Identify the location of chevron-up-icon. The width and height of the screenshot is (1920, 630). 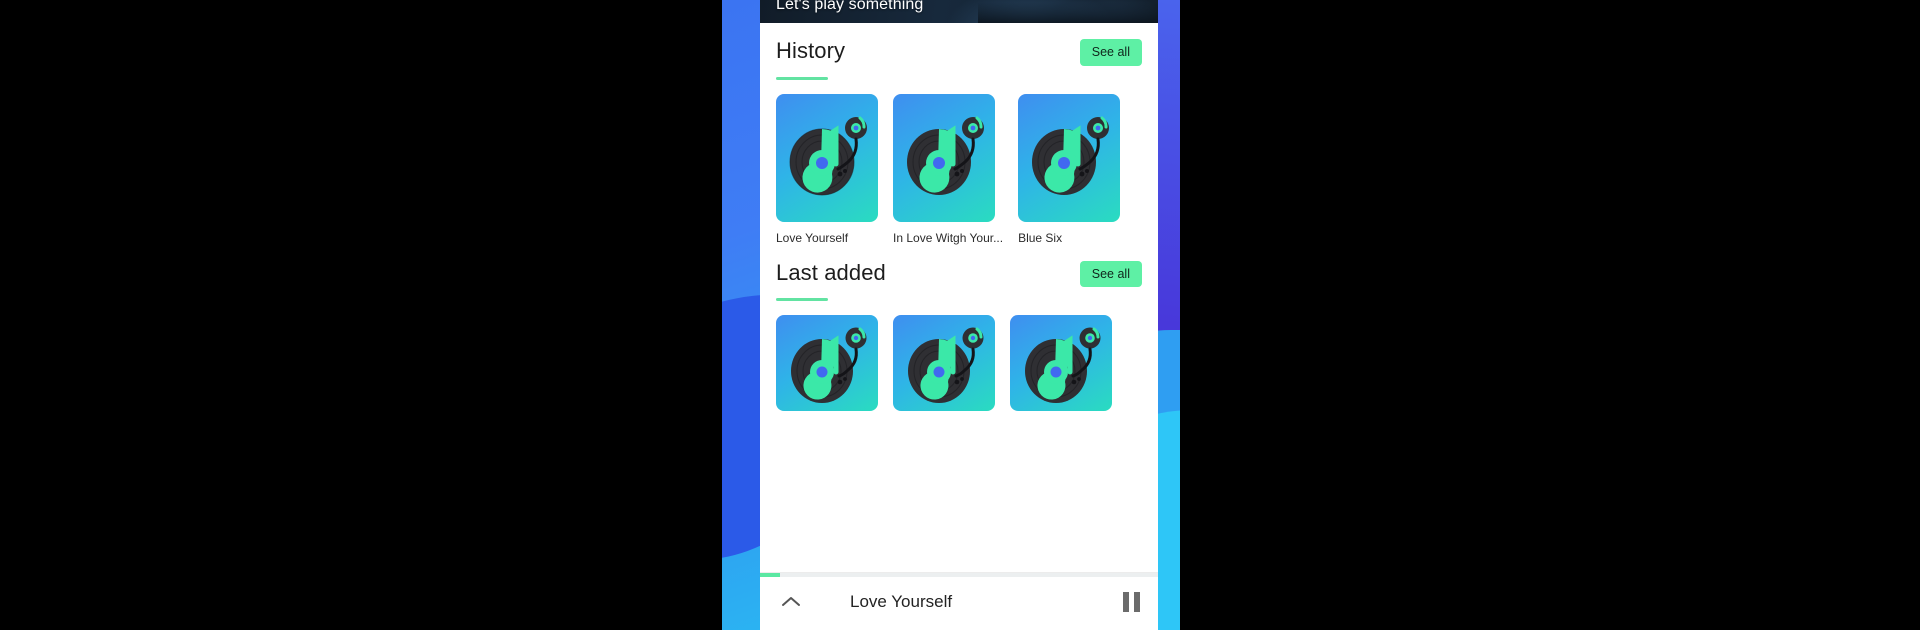
(791, 602).